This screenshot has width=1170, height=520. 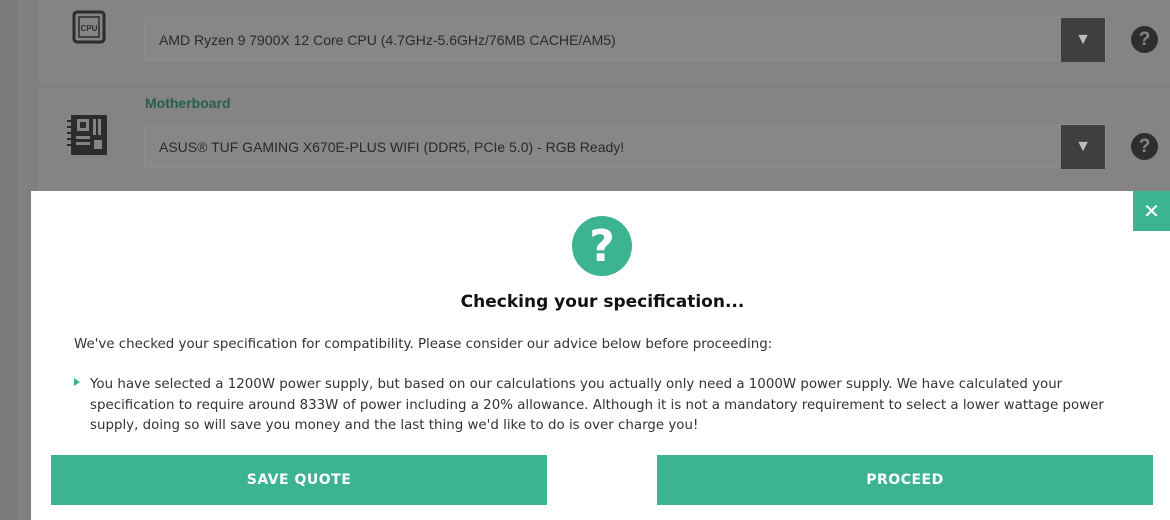 I want to click on motherboard-dropdown-arrow: ▼, so click(x=1083, y=147).